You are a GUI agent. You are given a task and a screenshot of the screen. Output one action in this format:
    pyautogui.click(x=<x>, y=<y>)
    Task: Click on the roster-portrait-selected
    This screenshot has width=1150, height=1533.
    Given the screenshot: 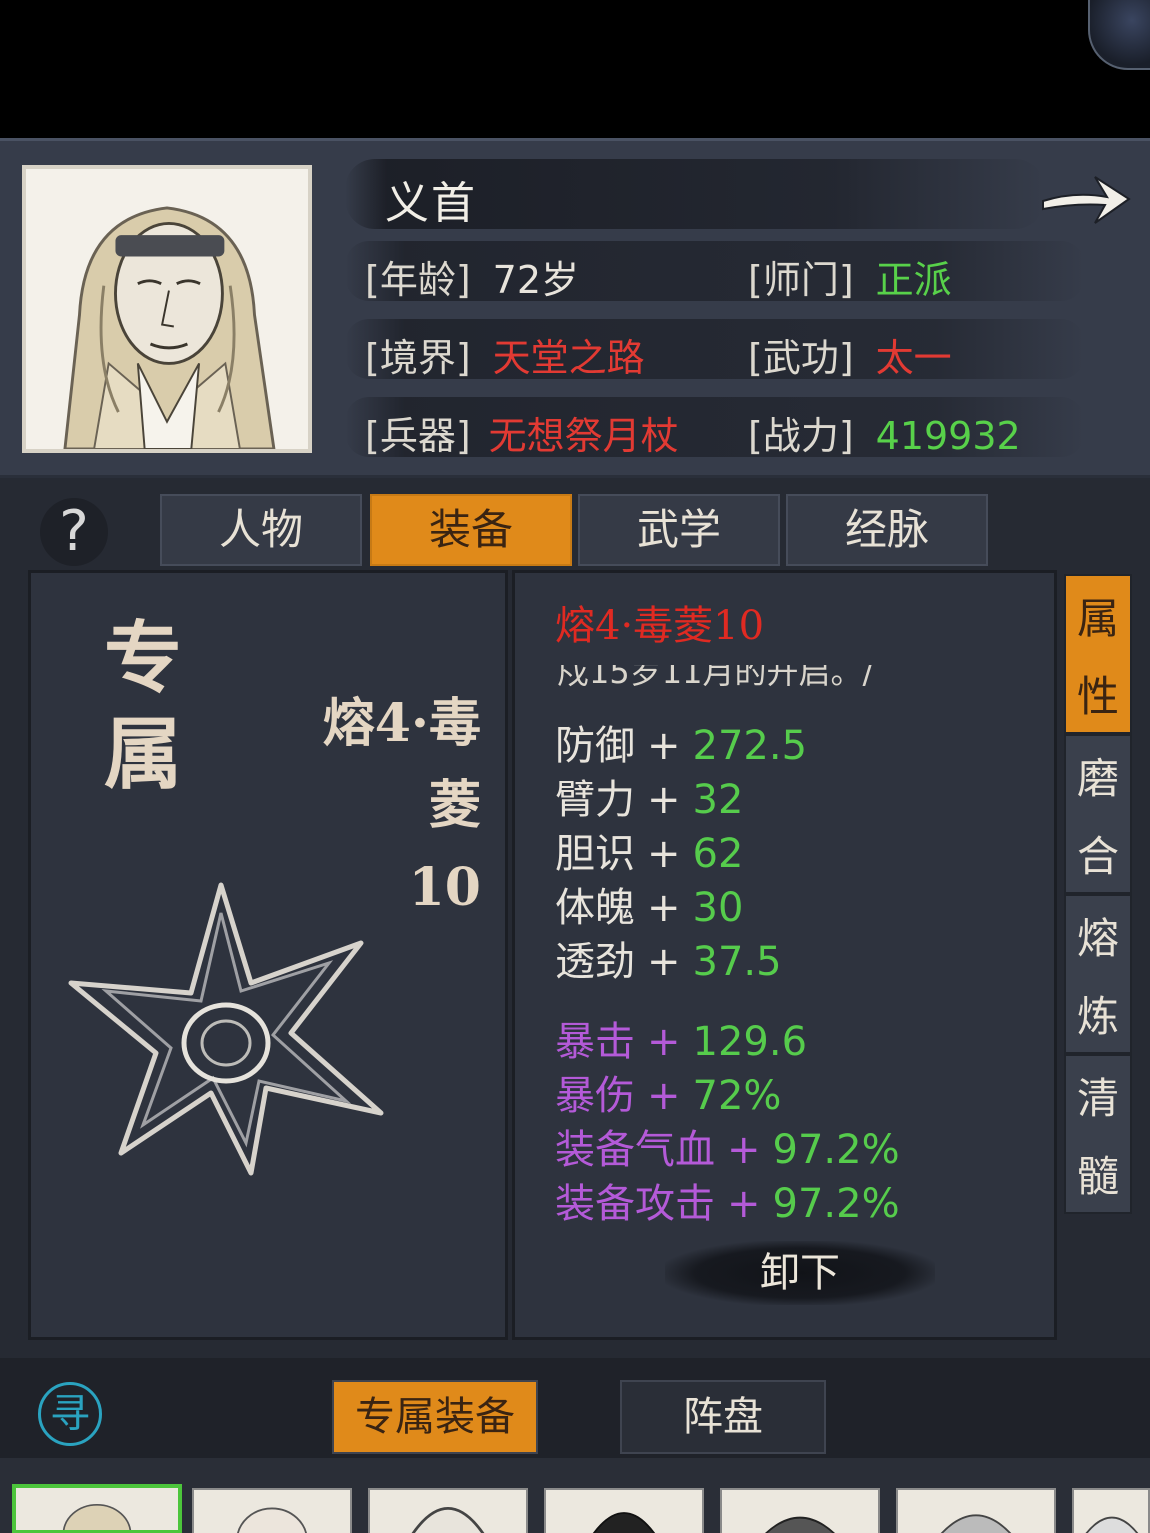 What is the action you would take?
    pyautogui.click(x=97, y=1508)
    